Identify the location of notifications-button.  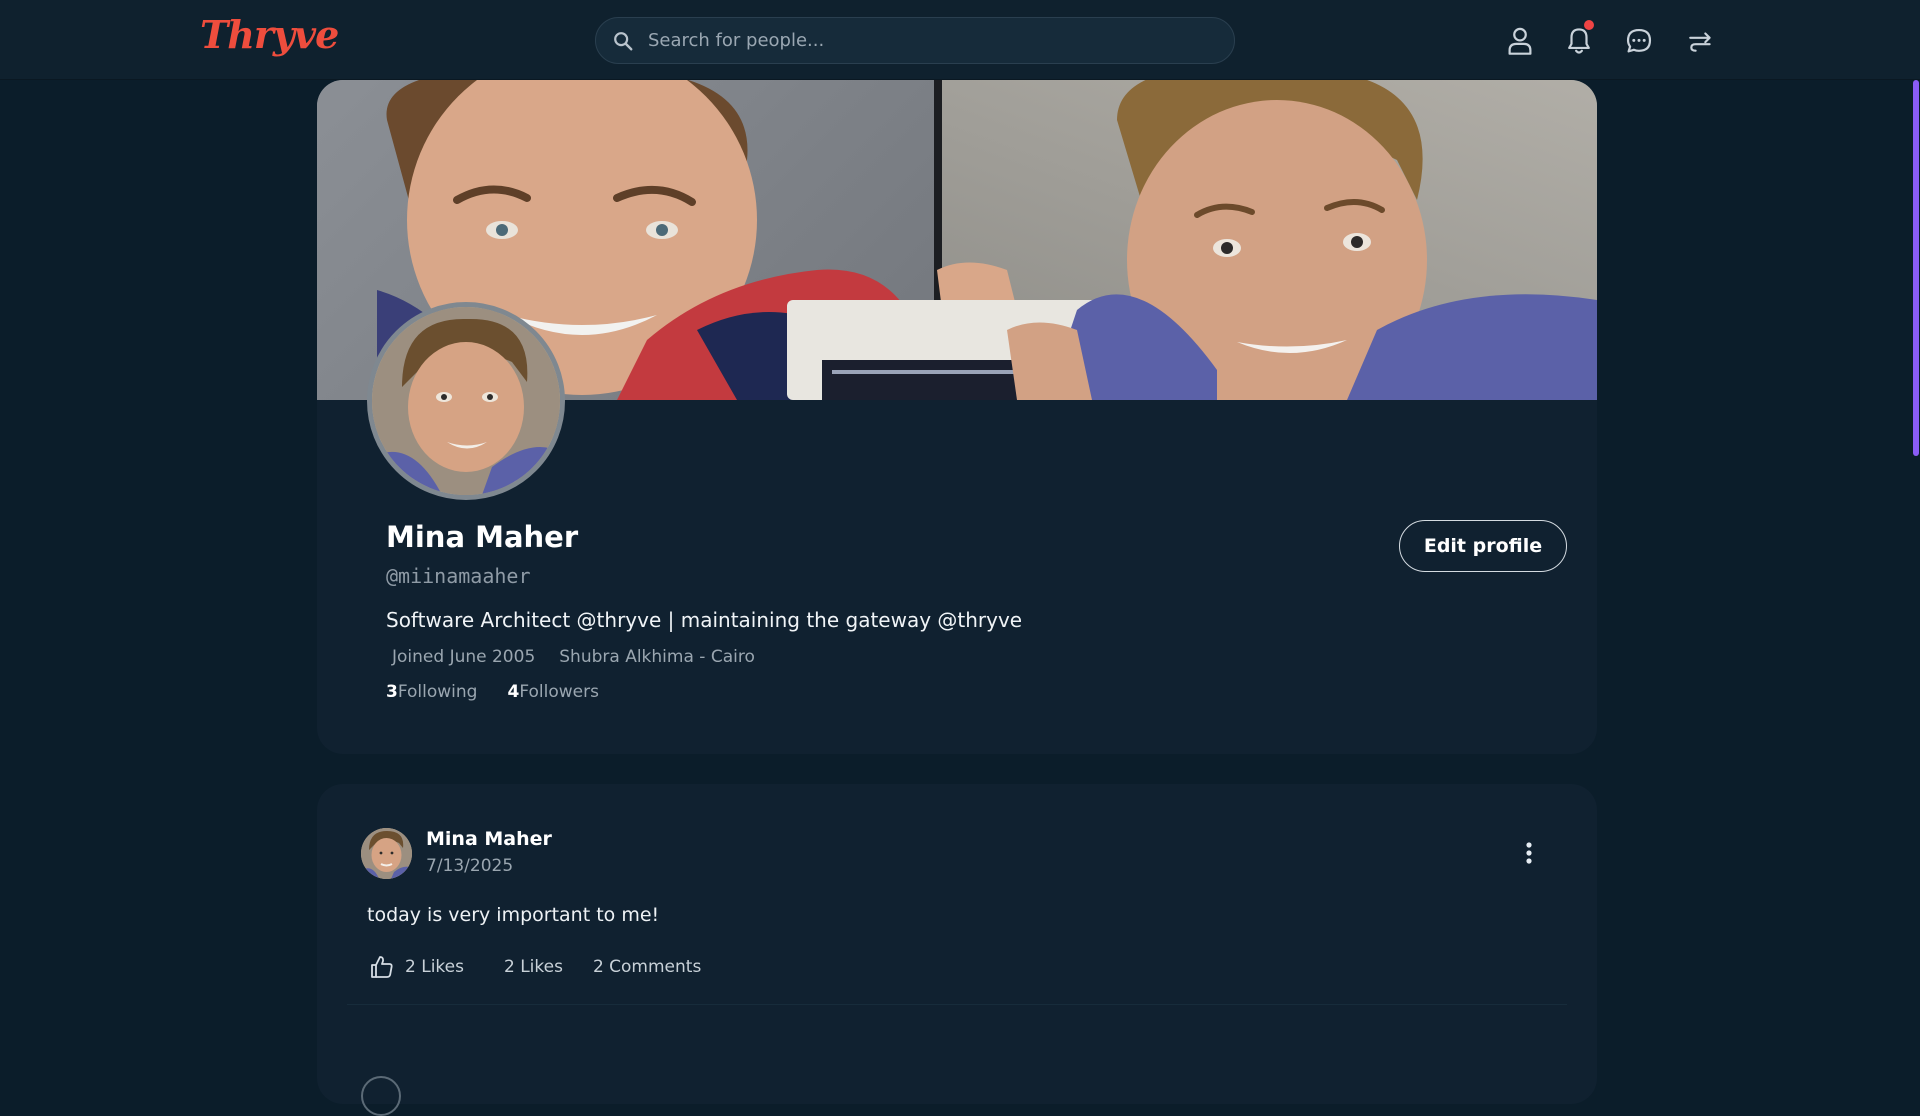
(1579, 39).